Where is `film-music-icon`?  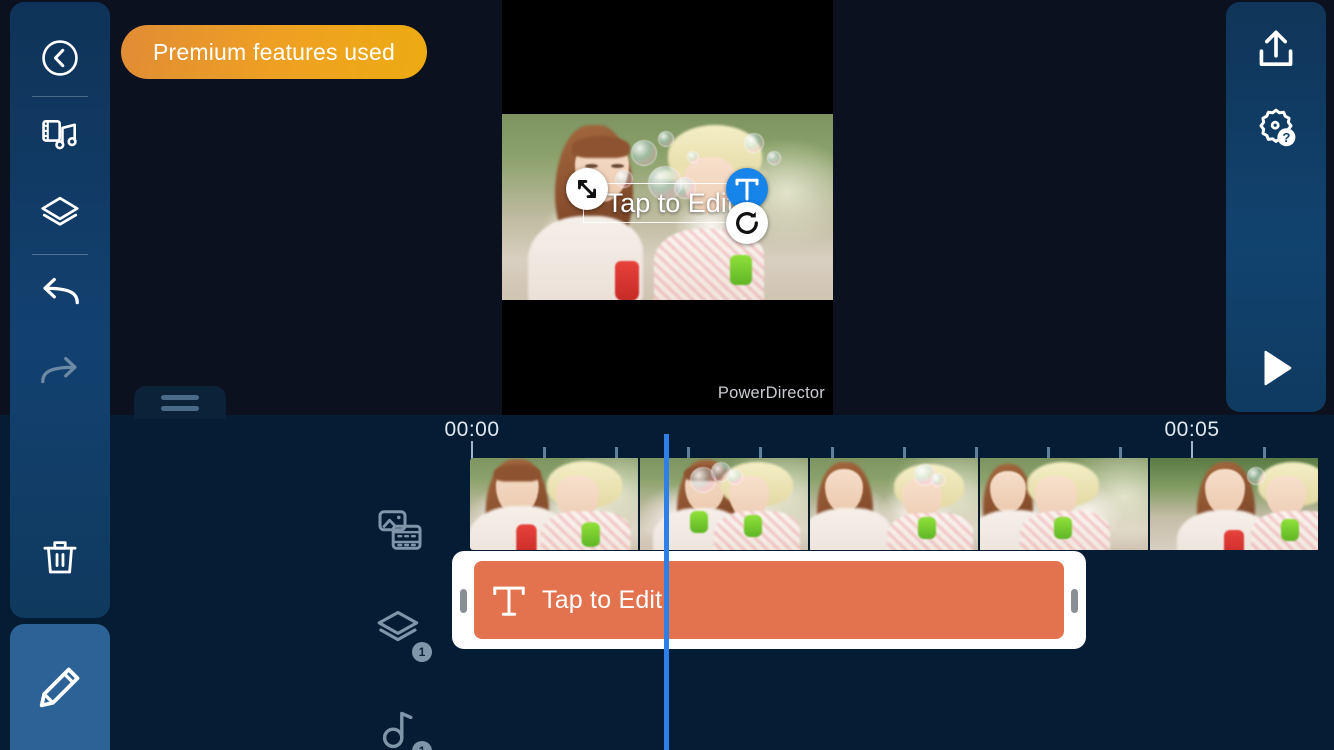 film-music-icon is located at coordinates (59, 134).